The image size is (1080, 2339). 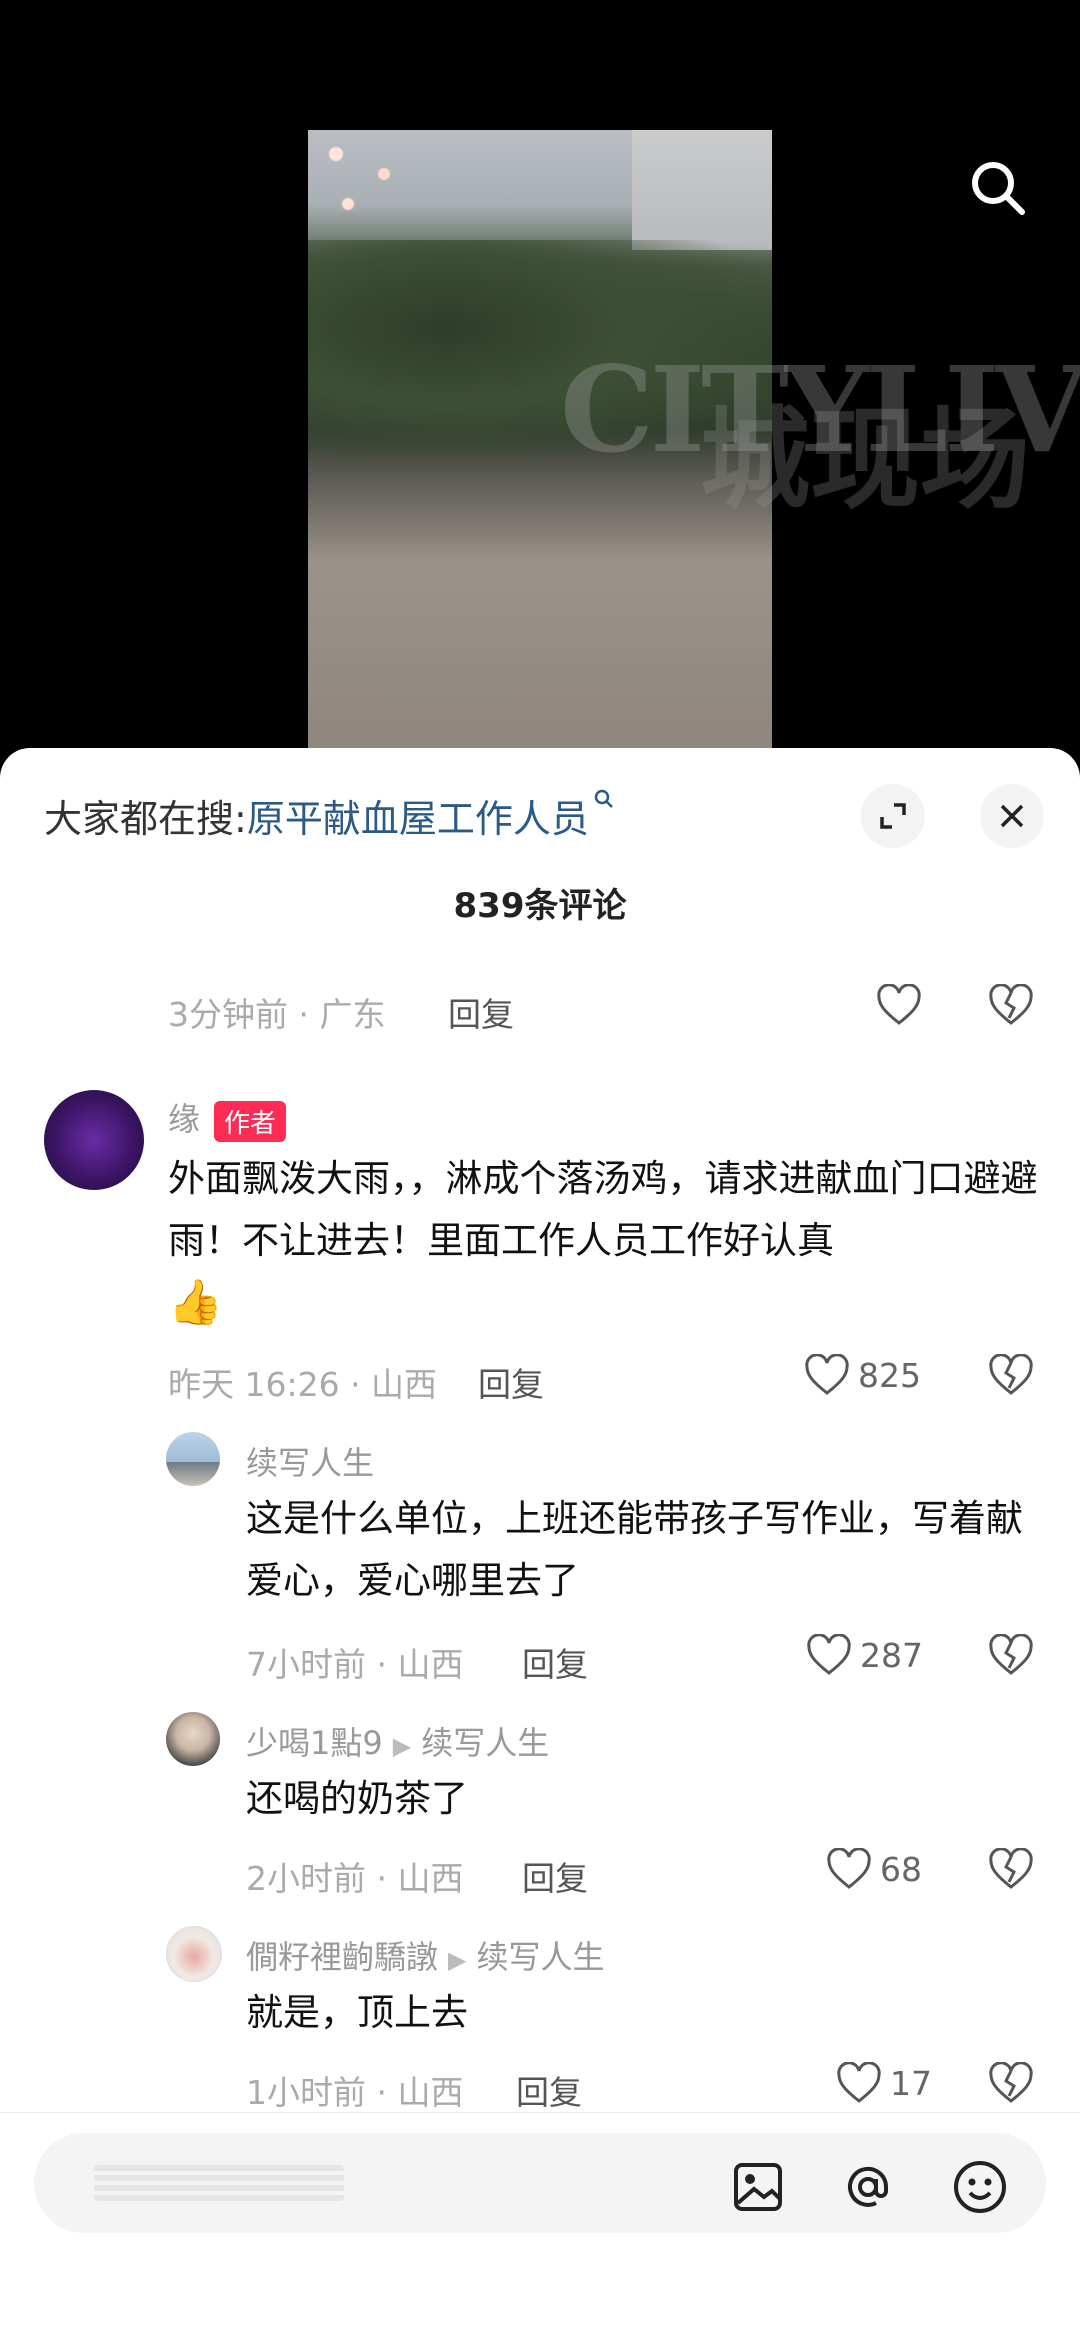 I want to click on reply-meta: 1小时前 · 山西, so click(x=355, y=2092).